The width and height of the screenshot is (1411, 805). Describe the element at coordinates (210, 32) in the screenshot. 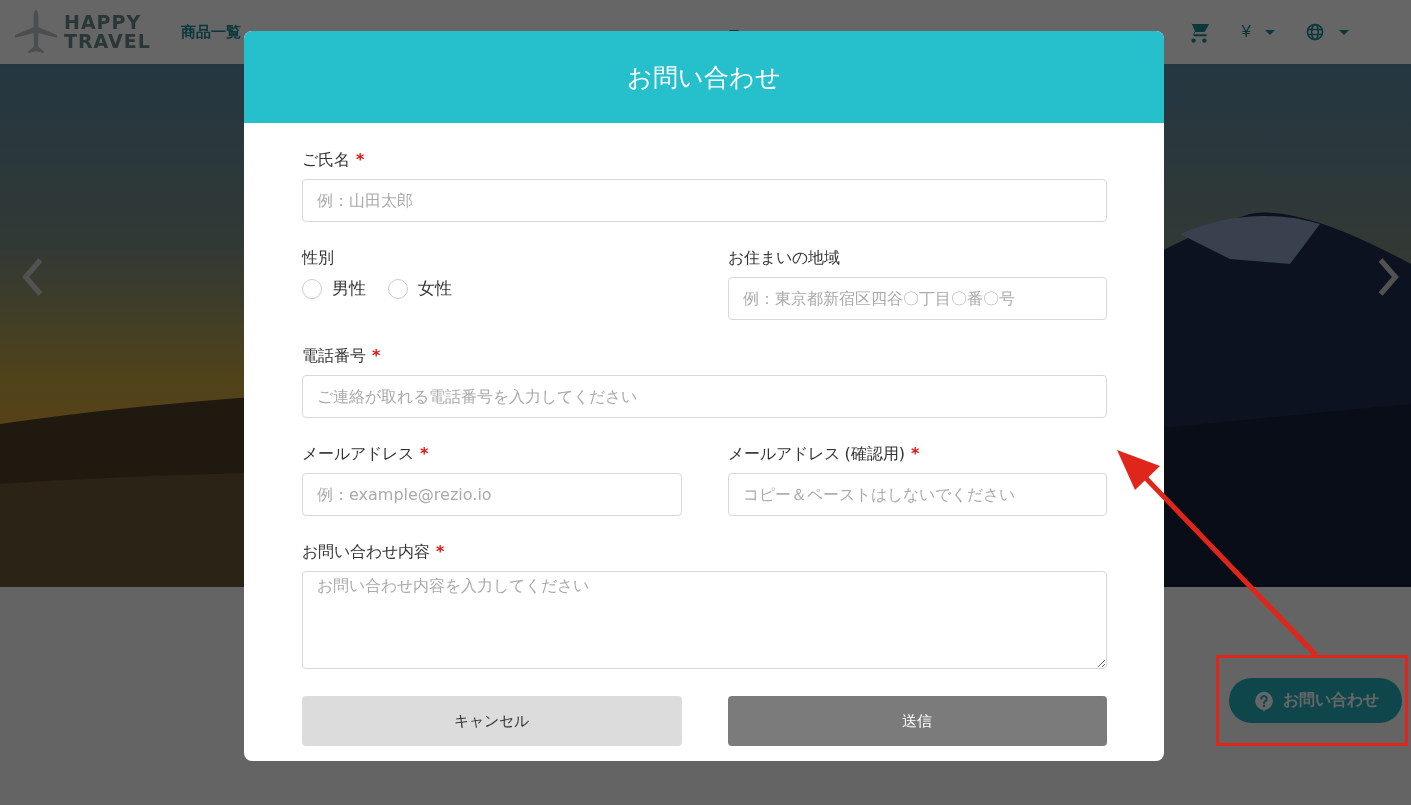

I see `nav-link: 商品一覧` at that location.